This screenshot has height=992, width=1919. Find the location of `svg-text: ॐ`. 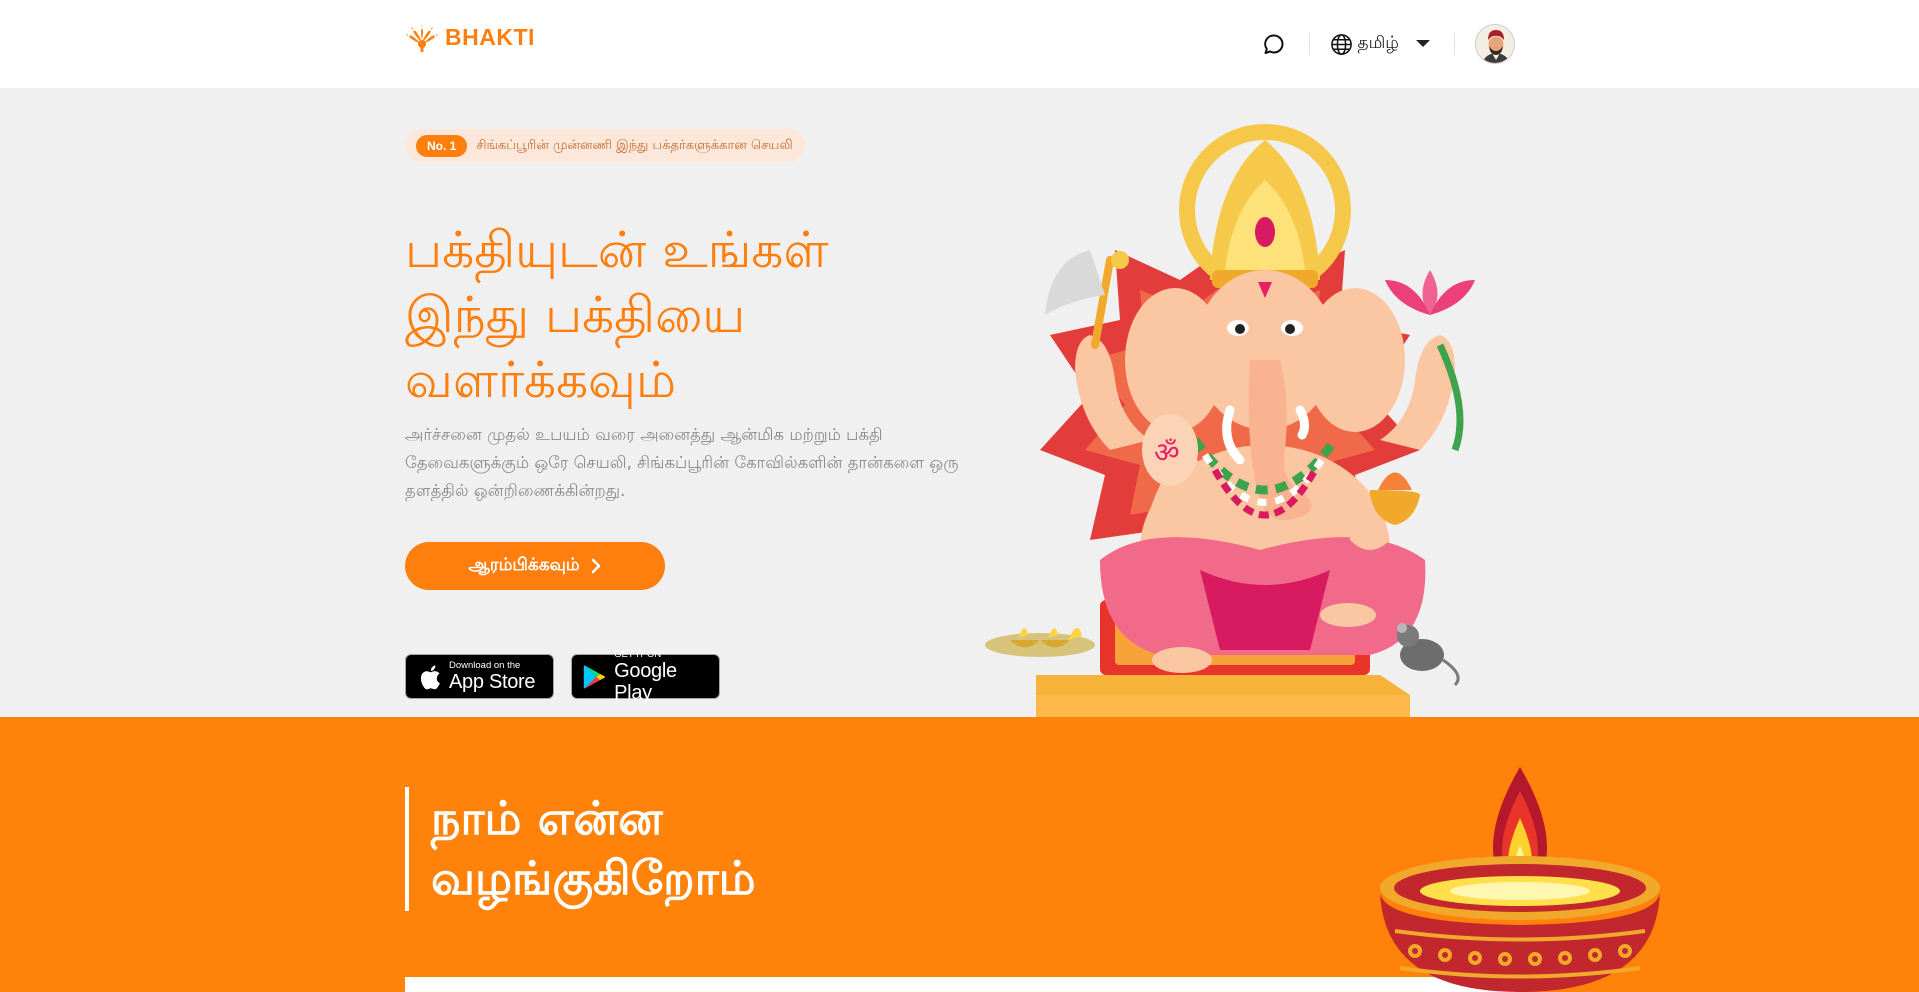

svg-text: ॐ is located at coordinates (1167, 452).